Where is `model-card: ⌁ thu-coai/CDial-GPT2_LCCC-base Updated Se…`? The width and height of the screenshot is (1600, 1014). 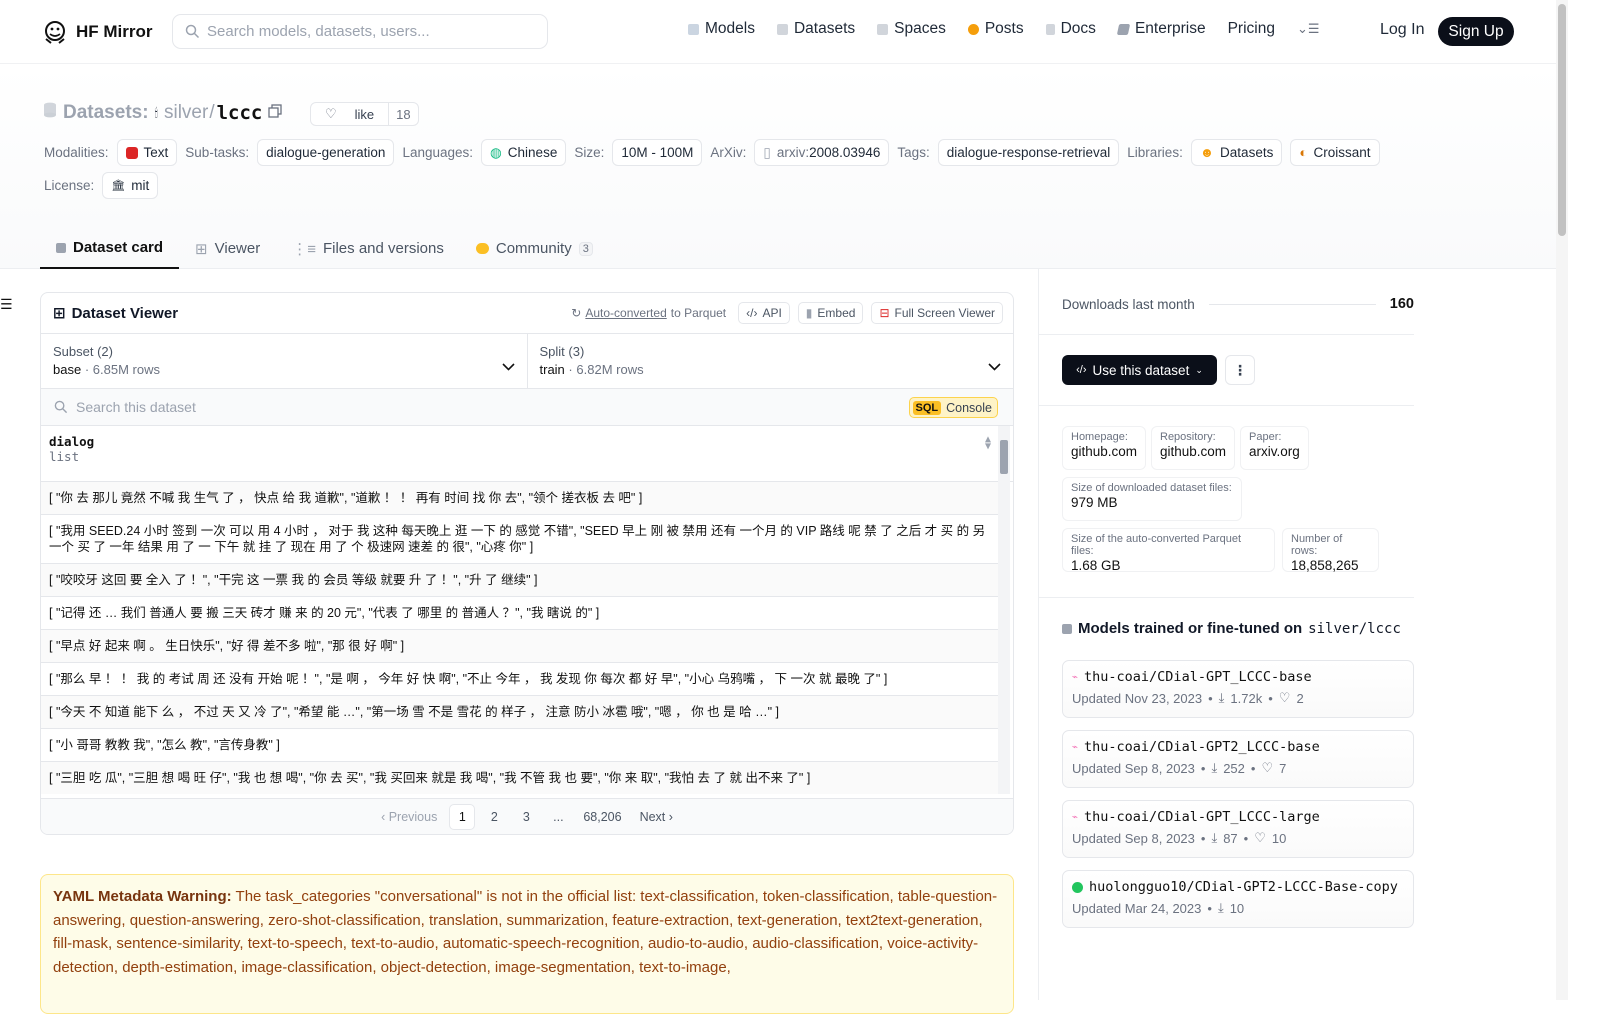 model-card: ⌁ thu-coai/CDial-GPT2_LCCC-base Updated Se… is located at coordinates (1238, 759).